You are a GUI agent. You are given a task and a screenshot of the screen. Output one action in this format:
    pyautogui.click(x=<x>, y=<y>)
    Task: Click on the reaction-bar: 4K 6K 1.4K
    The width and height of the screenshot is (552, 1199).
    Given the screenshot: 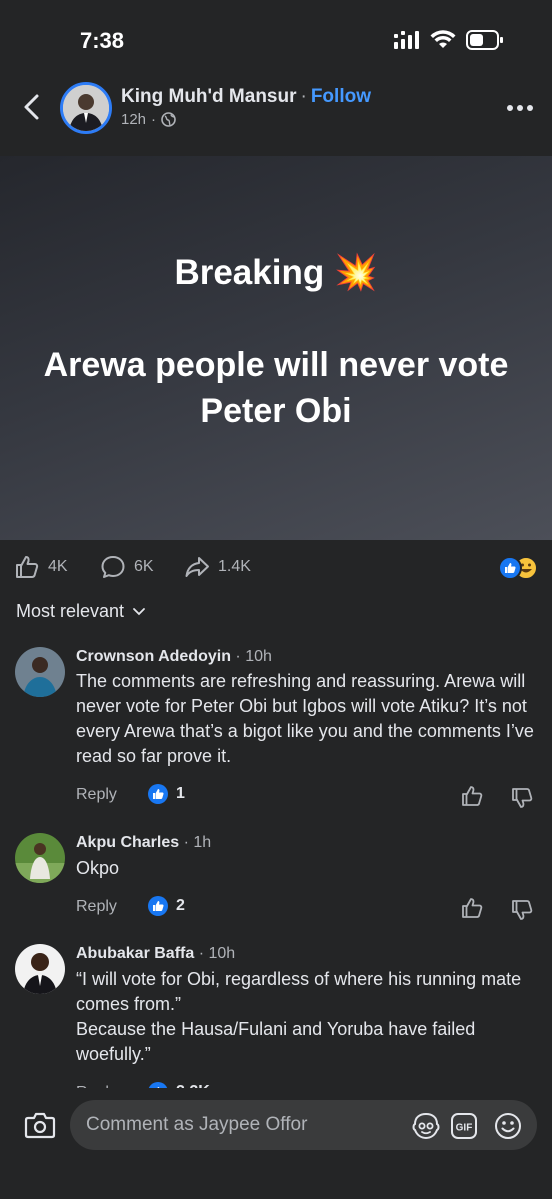 What is the action you would take?
    pyautogui.click(x=276, y=570)
    